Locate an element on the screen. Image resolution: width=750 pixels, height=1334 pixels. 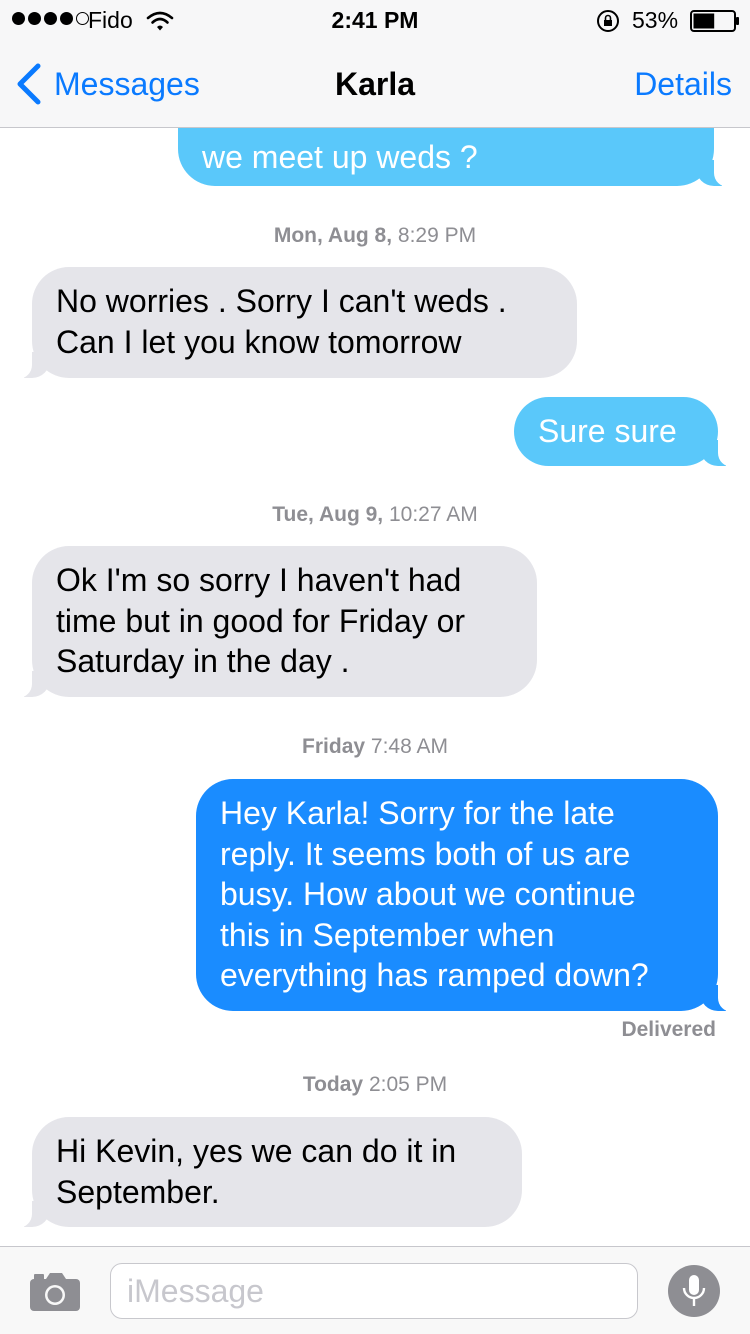
timestamp: Mon, Aug 8, 8:29 PM is located at coordinates (375, 236).